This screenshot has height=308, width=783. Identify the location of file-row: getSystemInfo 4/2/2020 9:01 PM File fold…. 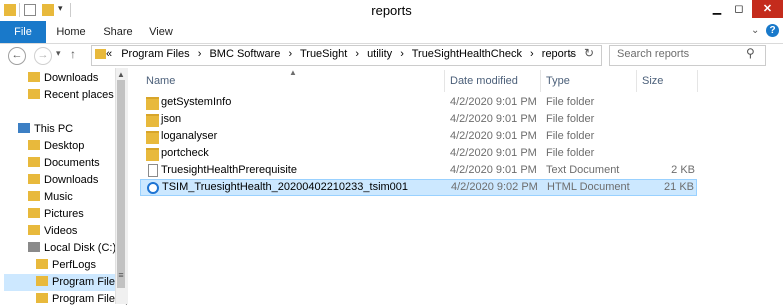
(418, 102).